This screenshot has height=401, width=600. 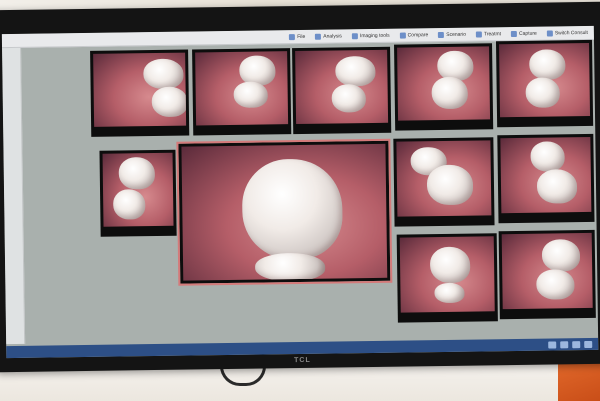 I want to click on toolbar-item-analysis: Analysis, so click(x=328, y=36).